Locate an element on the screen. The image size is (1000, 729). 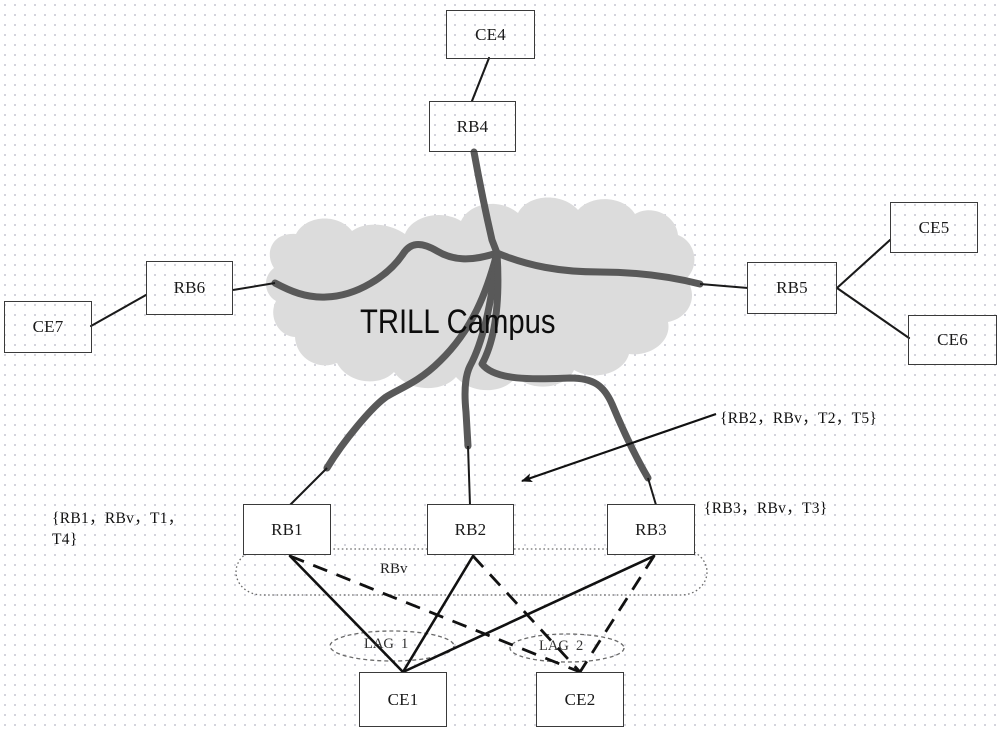
node-ce1: CE1 is located at coordinates (403, 699).